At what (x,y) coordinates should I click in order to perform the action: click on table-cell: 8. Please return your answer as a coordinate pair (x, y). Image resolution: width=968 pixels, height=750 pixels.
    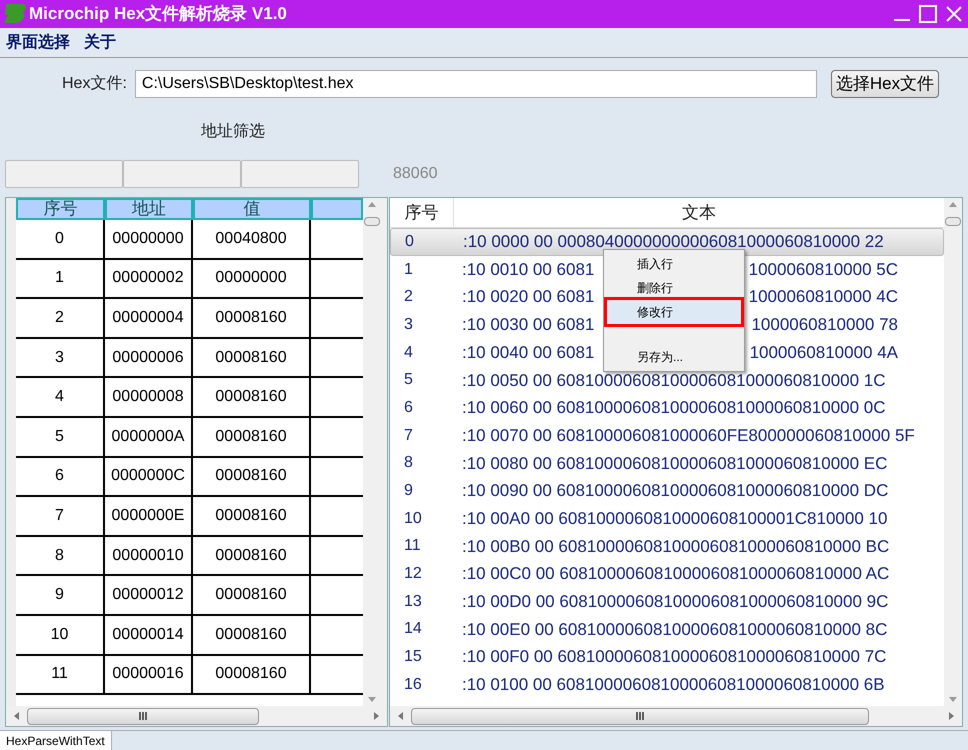
    Looking at the image, I should click on (60, 555).